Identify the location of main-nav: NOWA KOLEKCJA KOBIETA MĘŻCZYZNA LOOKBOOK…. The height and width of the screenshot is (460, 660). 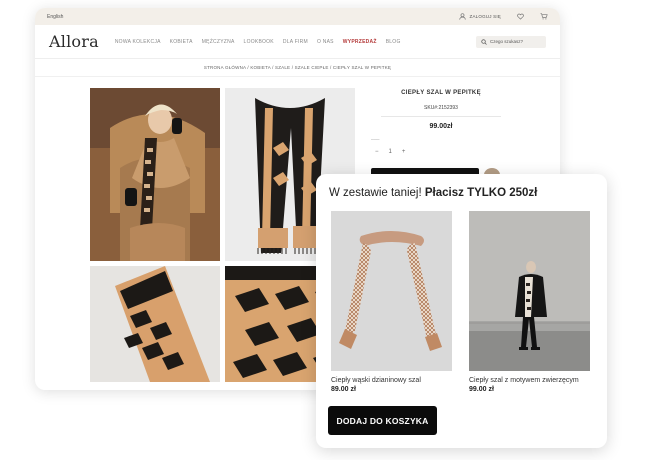
(295, 42).